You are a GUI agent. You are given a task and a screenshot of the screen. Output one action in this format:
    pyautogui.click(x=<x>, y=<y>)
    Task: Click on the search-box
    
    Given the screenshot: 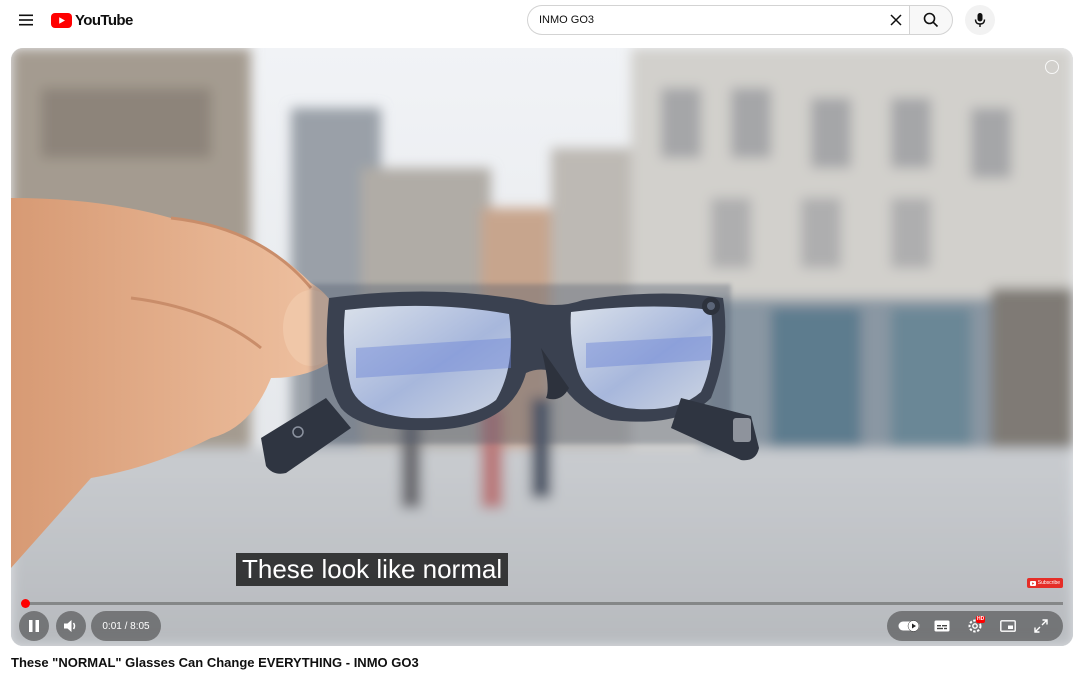 What is the action you would take?
    pyautogui.click(x=718, y=20)
    